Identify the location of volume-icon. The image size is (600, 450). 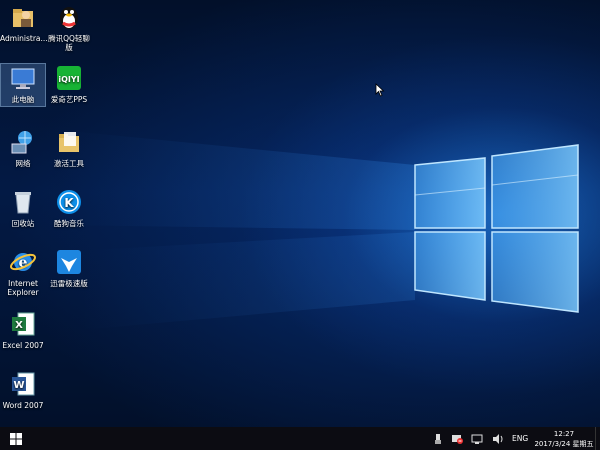
(498, 438).